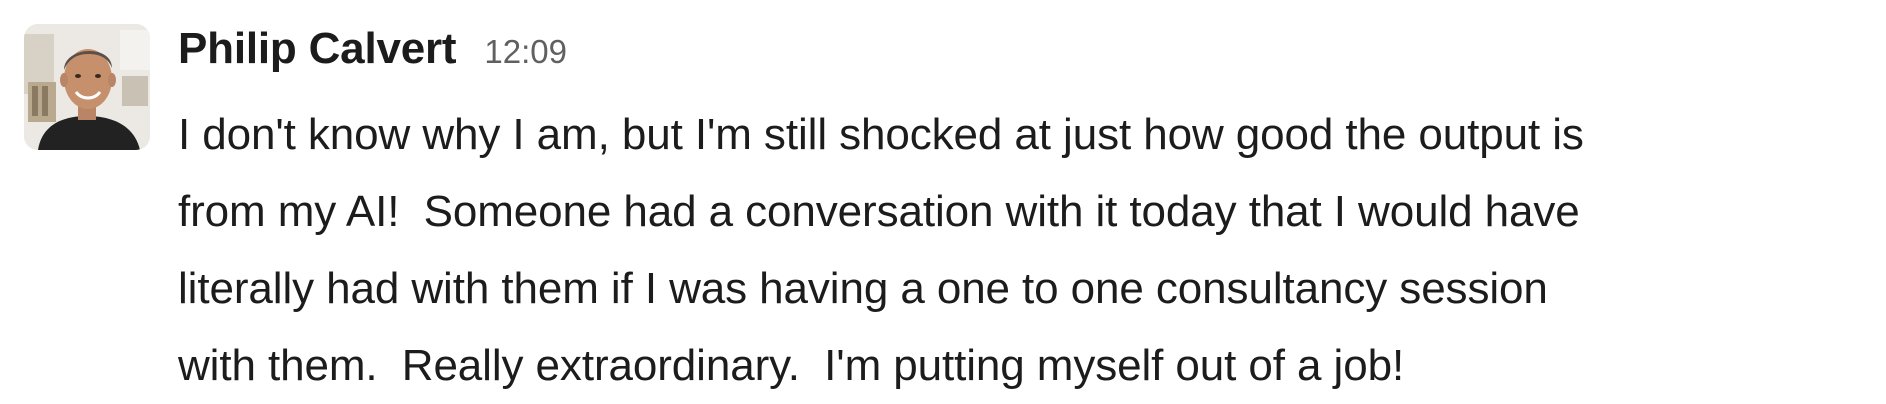 Image resolution: width=1886 pixels, height=404 pixels. I want to click on sender-name: Philip Calvert, so click(317, 49).